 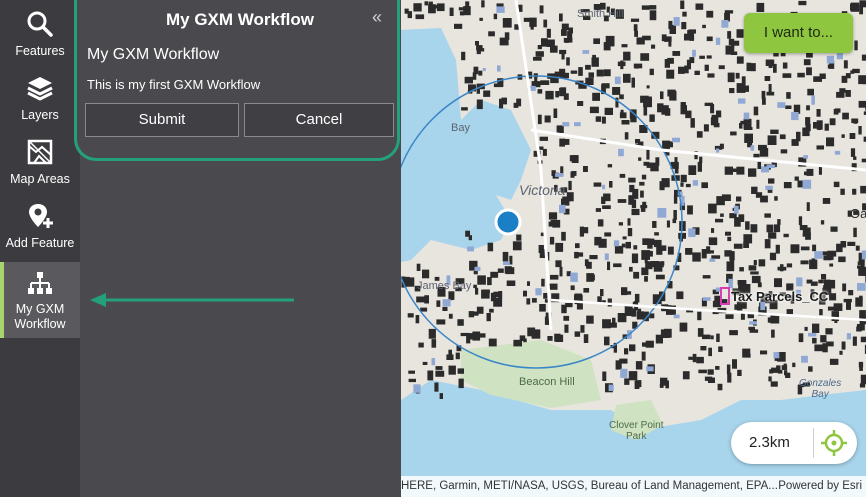 I want to click on locate-crosshair-icon, so click(x=834, y=443).